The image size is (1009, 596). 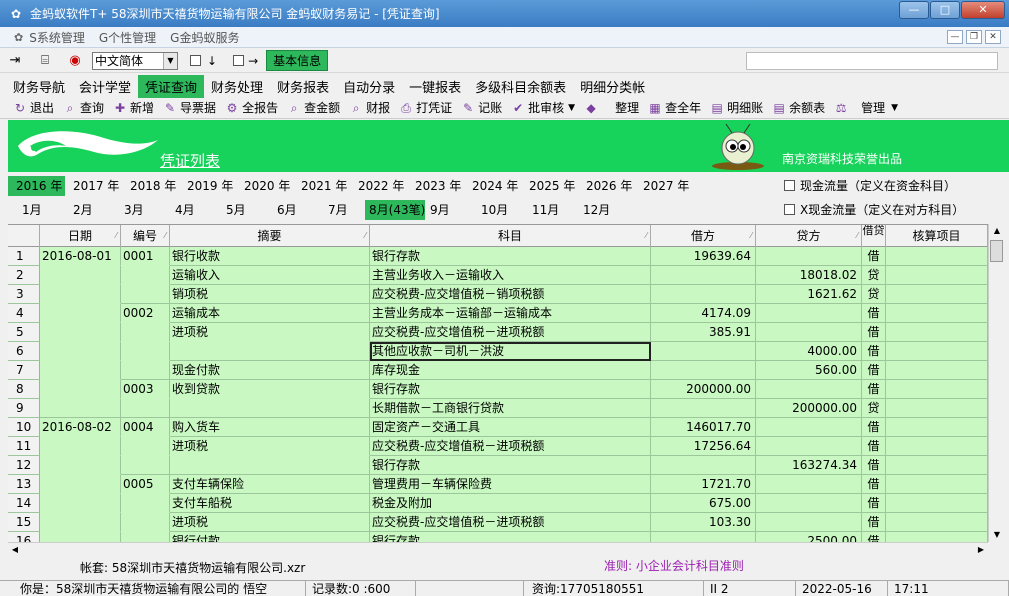 I want to click on exit-door-icon: ⇥, so click(x=15, y=61).